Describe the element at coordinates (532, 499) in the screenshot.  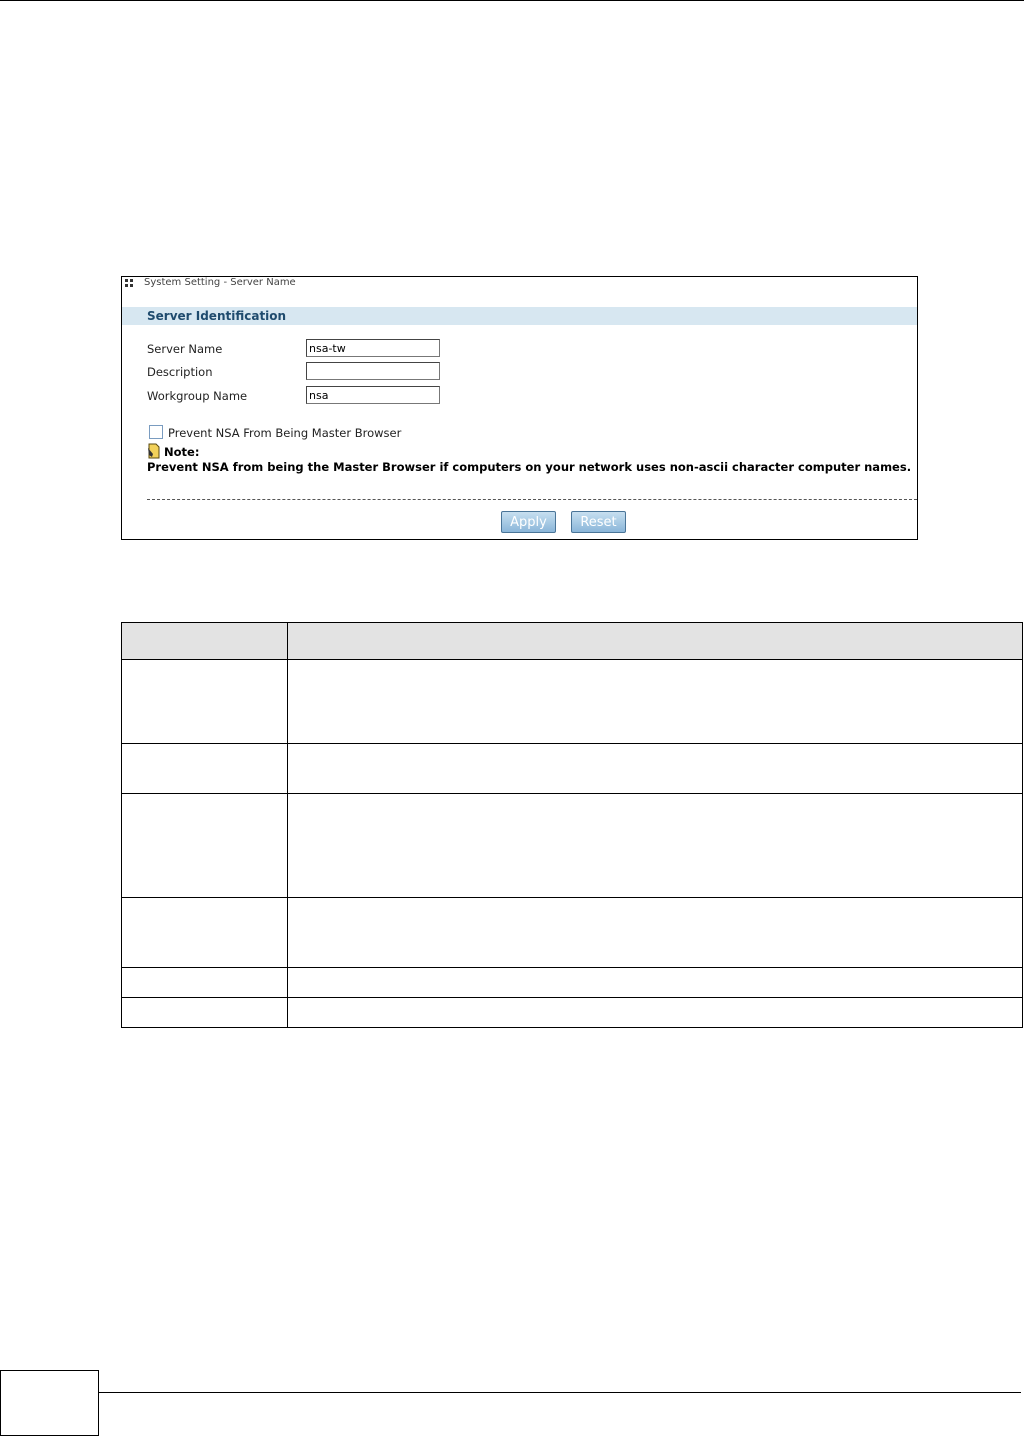
I see `divider` at that location.